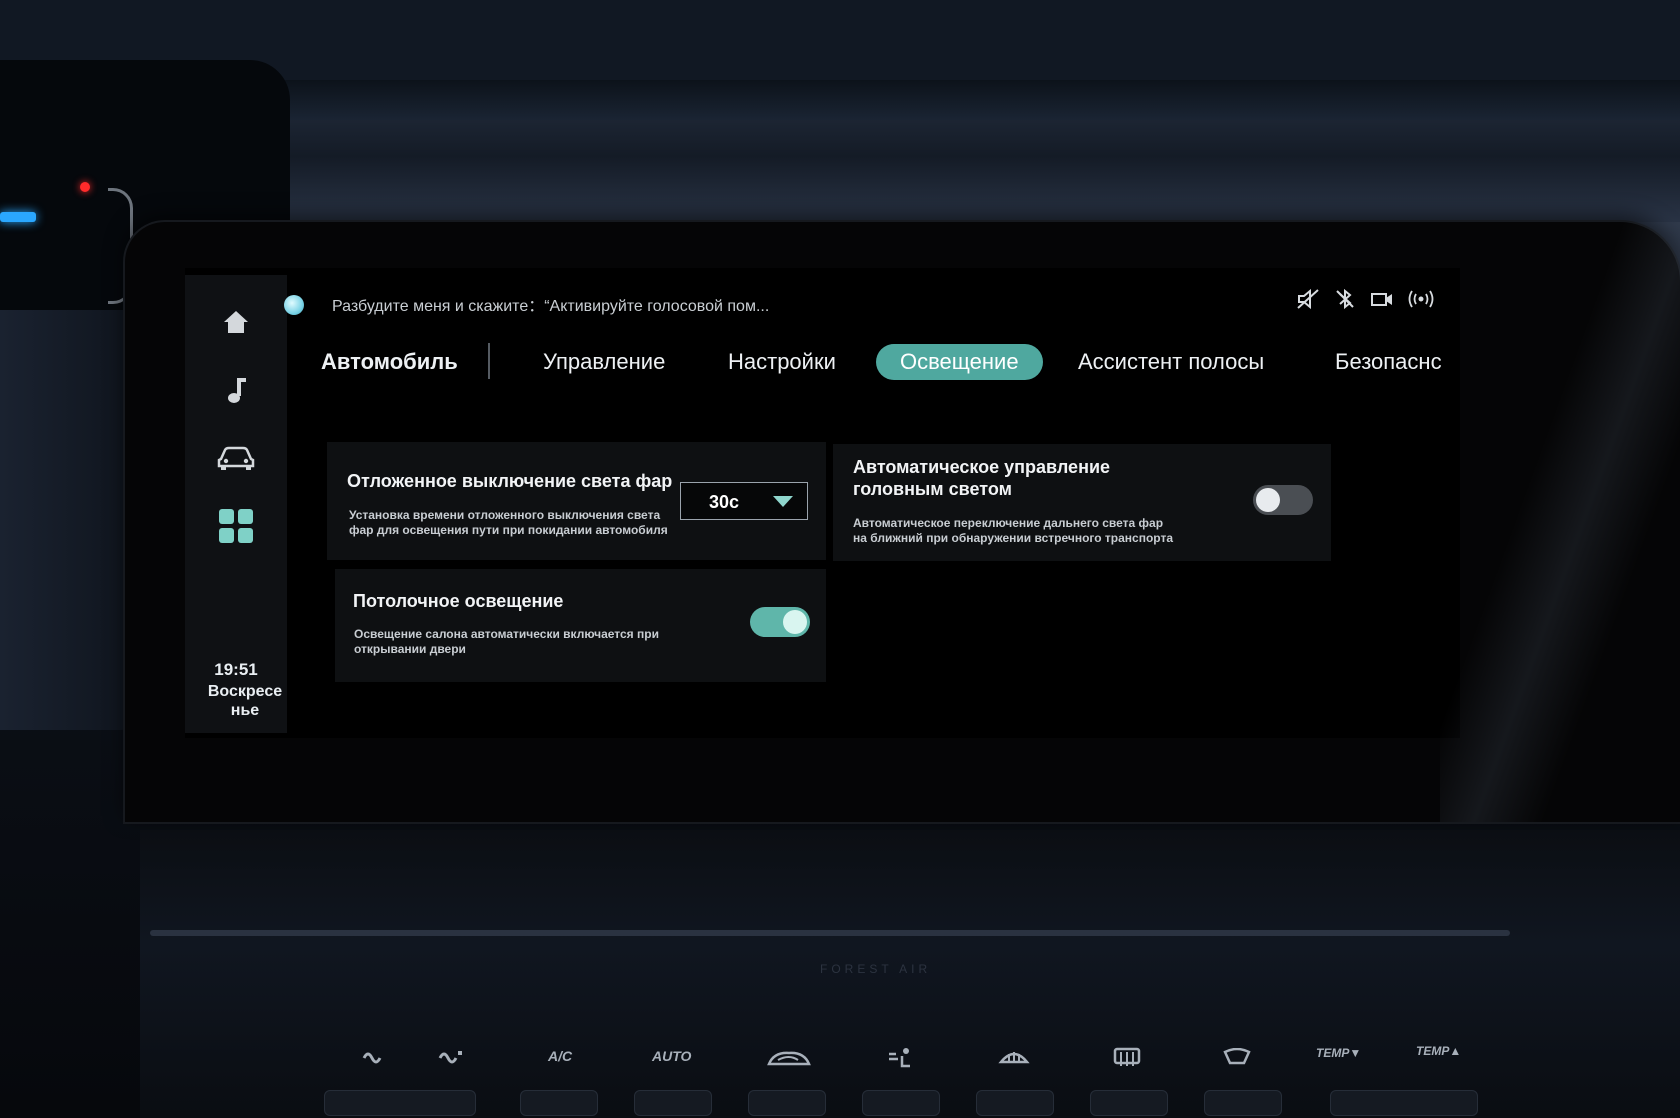 This screenshot has height=1118, width=1680. What do you see at coordinates (1381, 299) in the screenshot?
I see `camera-icon` at bounding box center [1381, 299].